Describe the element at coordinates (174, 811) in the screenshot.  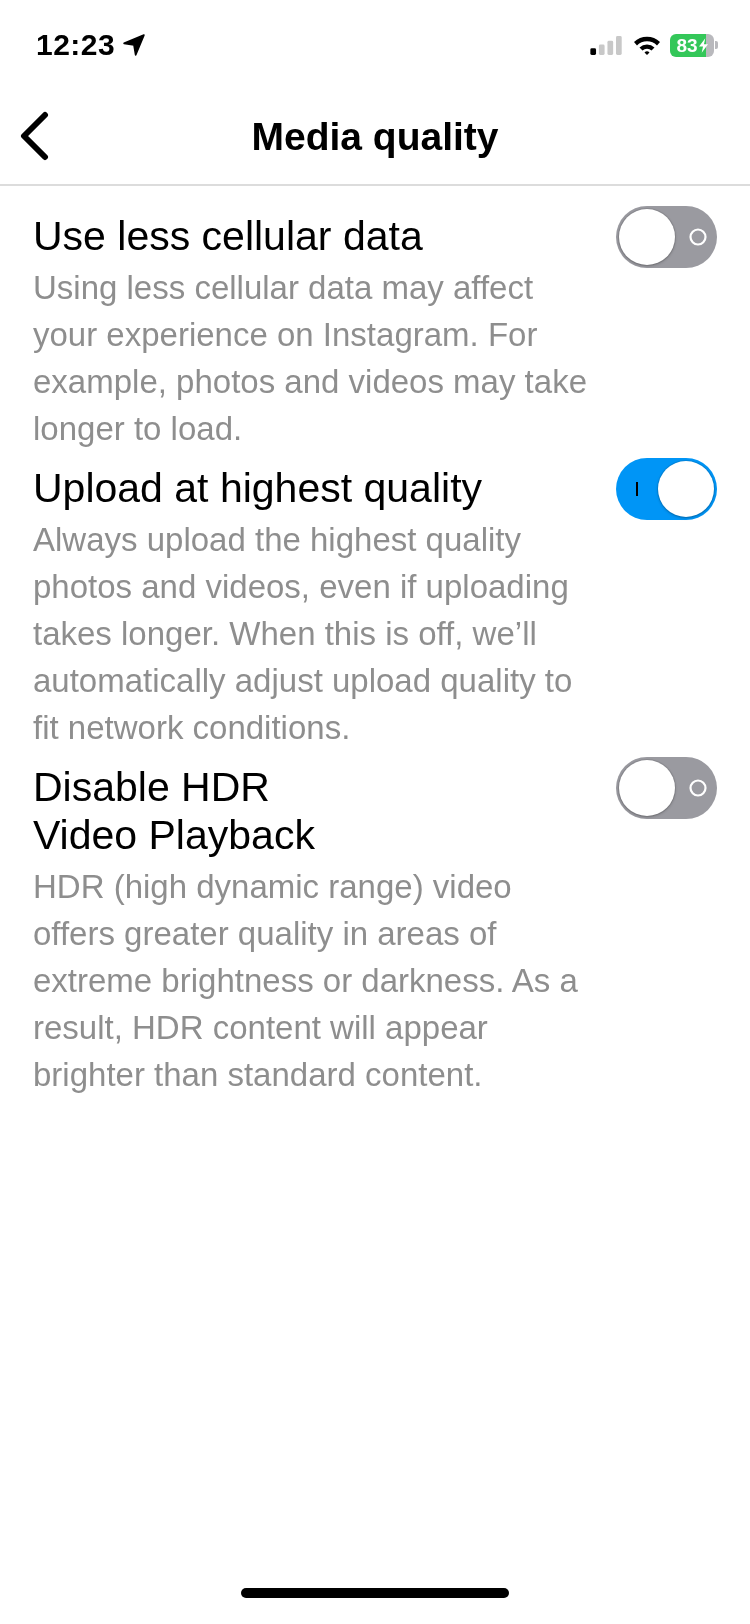
I see `setting-title: Disable HDR Video Playback` at that location.